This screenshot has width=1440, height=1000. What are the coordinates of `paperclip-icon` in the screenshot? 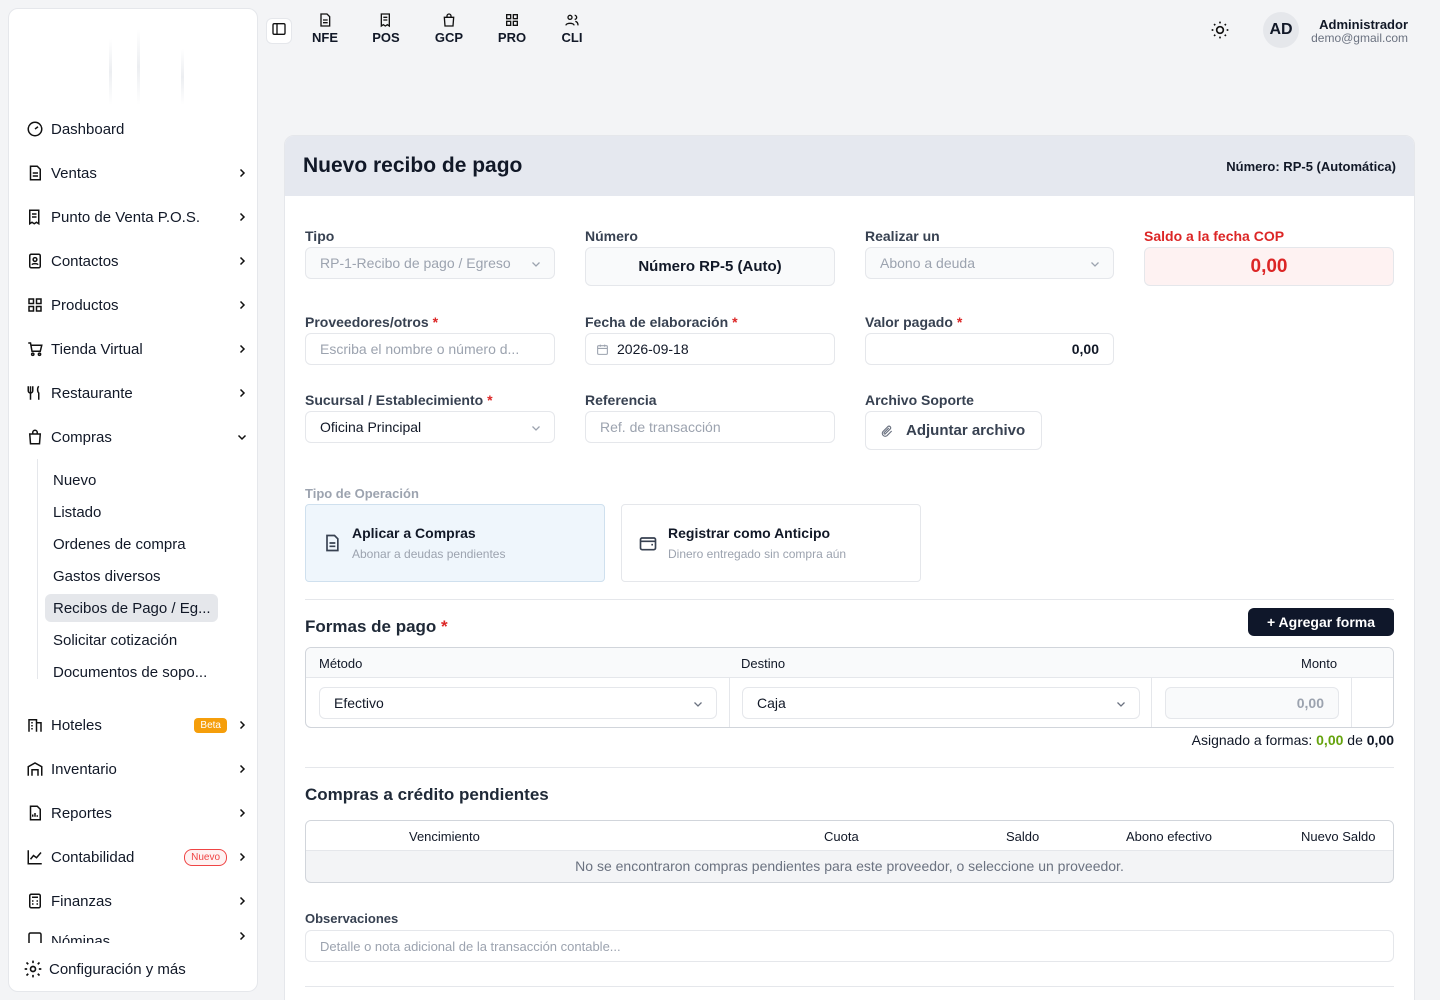 It's located at (887, 431).